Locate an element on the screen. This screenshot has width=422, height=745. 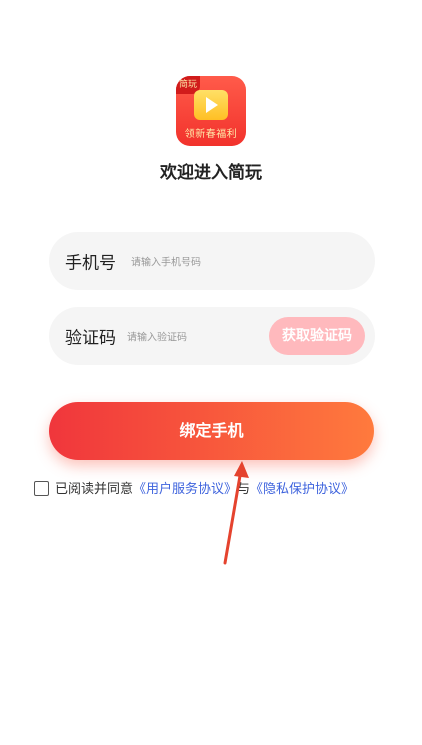
tv-play-icon is located at coordinates (211, 105).